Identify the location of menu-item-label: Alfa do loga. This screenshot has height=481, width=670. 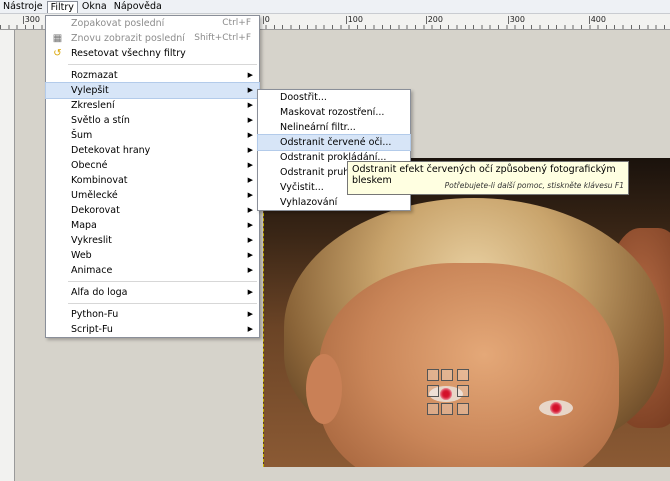
(99, 292).